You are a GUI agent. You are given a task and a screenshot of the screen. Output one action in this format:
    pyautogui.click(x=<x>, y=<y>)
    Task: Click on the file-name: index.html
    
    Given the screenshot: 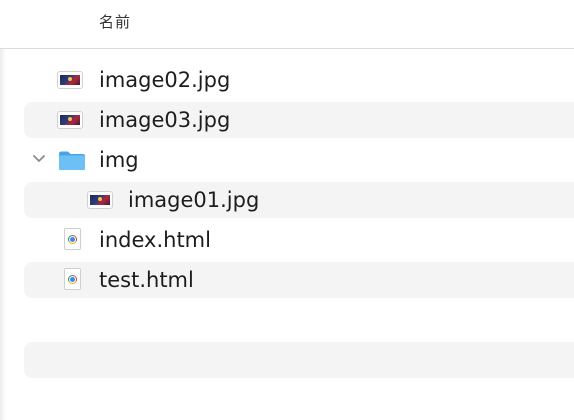 What is the action you would take?
    pyautogui.click(x=155, y=240)
    